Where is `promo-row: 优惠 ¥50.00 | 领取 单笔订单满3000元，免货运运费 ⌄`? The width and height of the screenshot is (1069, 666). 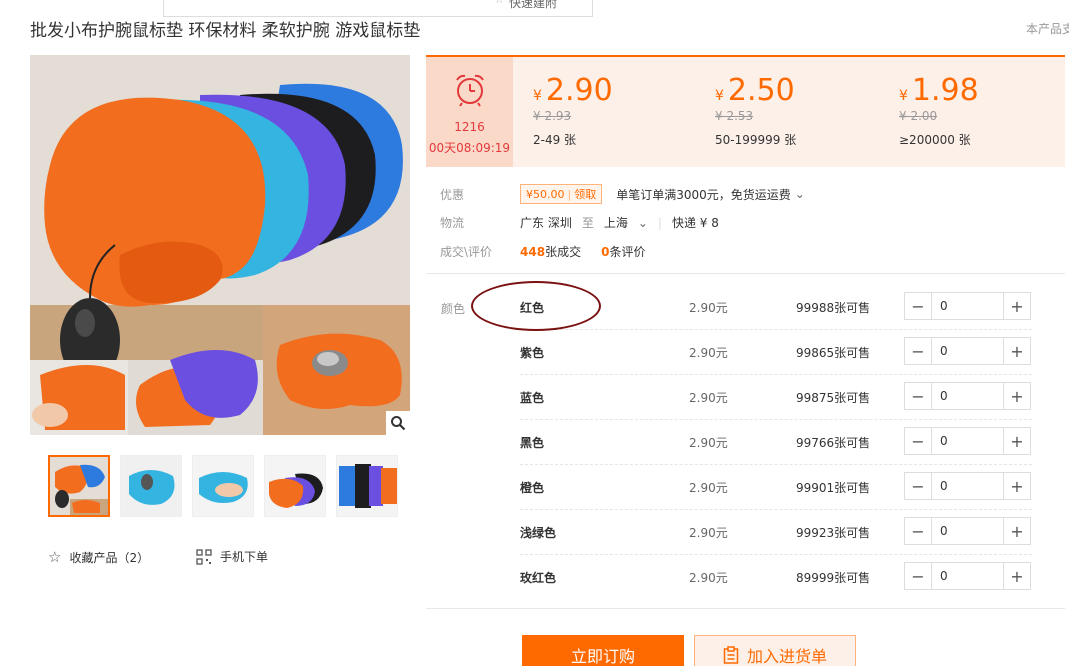 promo-row: 优惠 ¥50.00 | 领取 单笔订单满3000元，免货运运费 ⌄ is located at coordinates (622, 194).